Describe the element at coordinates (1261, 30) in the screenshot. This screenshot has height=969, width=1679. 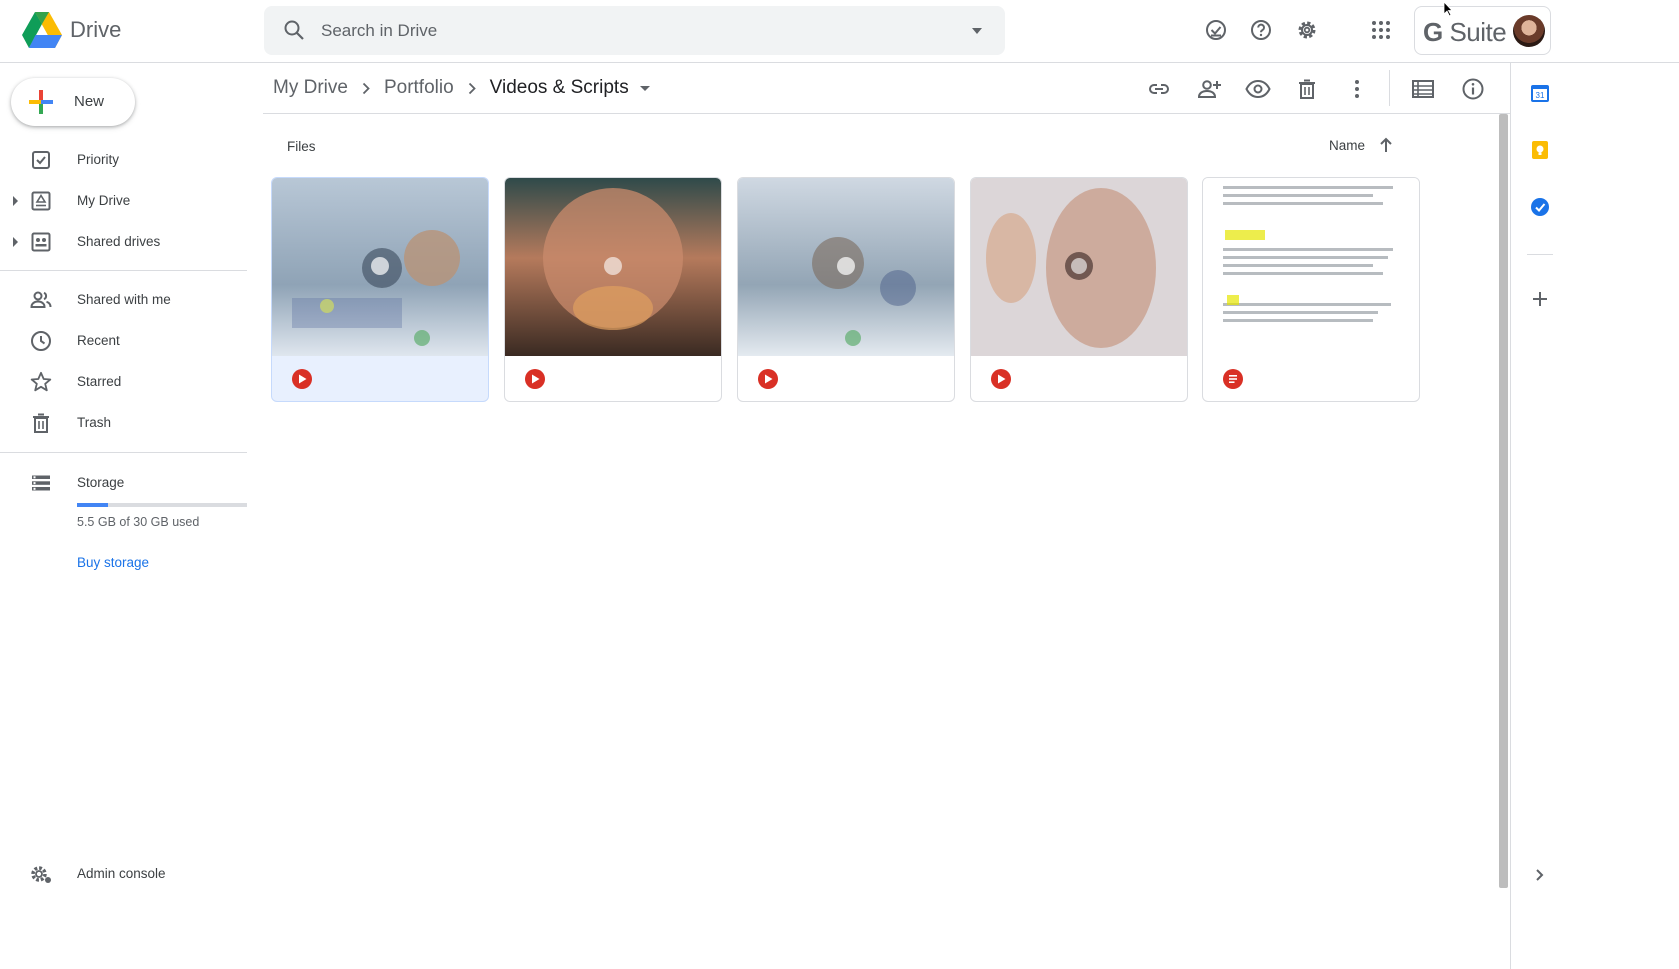
I see `help-icon` at that location.